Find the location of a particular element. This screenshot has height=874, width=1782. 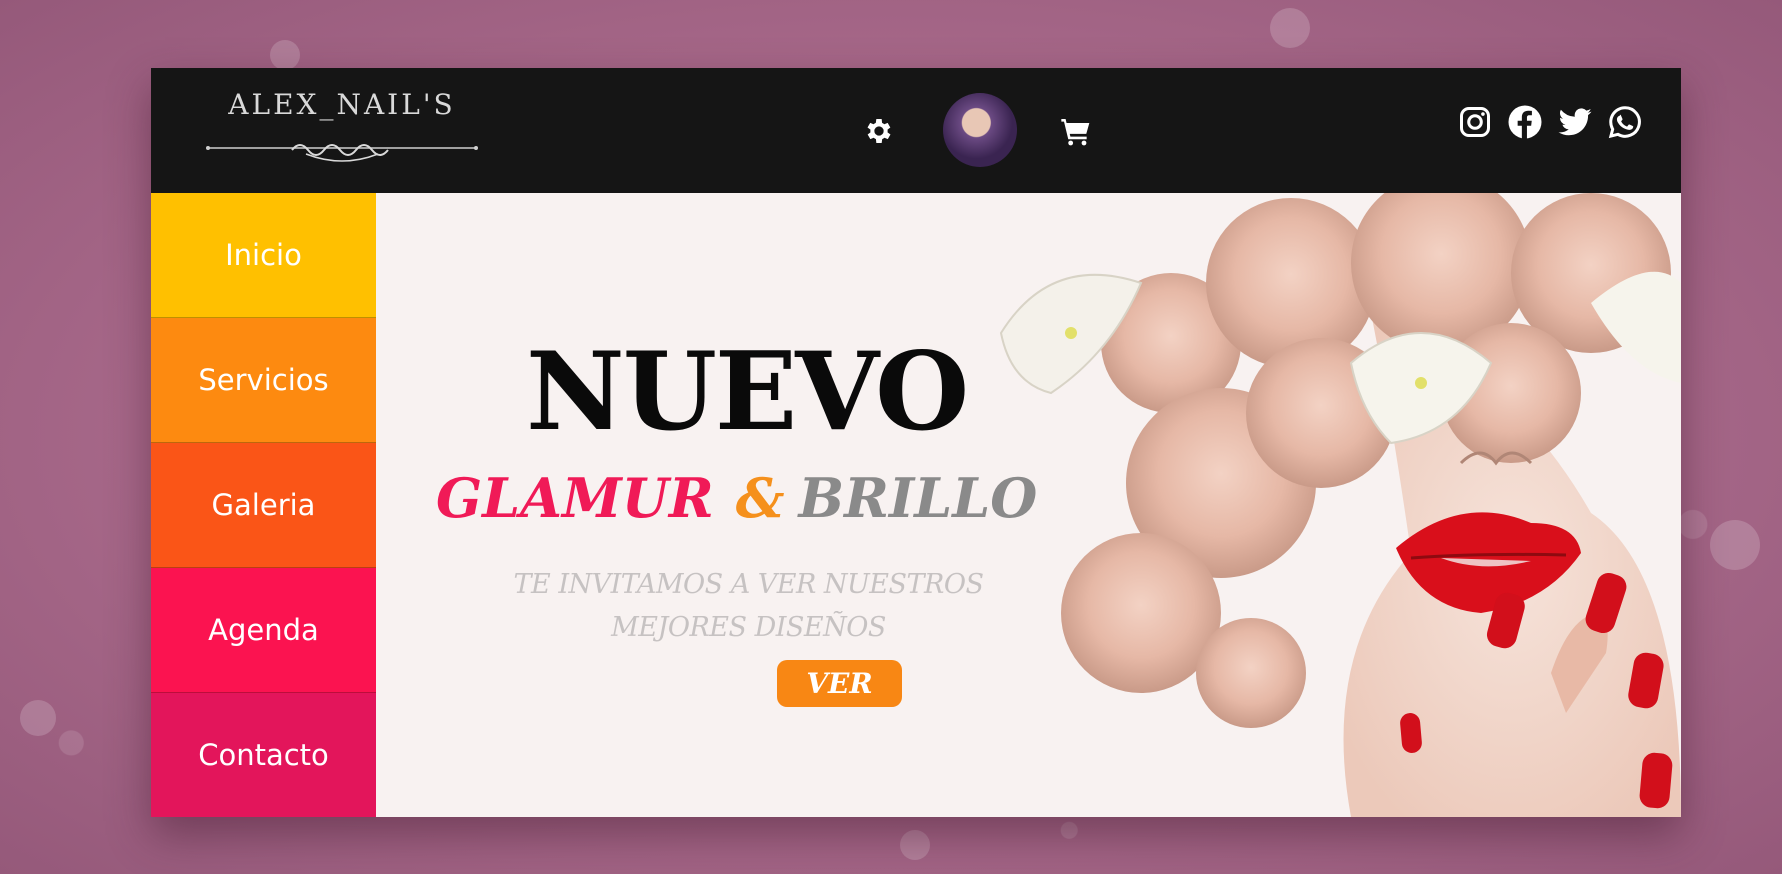

site-header: ALEX_NAIL'S is located at coordinates (916, 130).